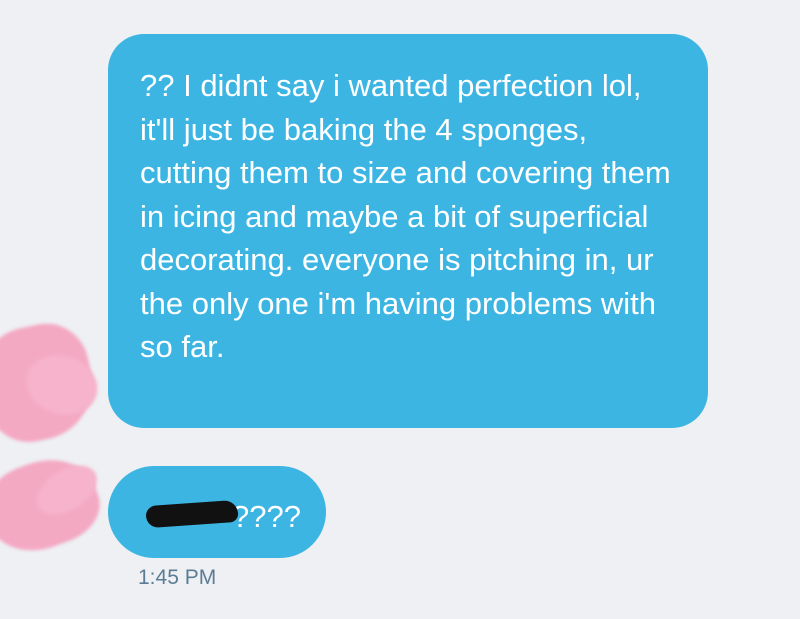  I want to click on message-text-visible: ????, so click(266, 516).